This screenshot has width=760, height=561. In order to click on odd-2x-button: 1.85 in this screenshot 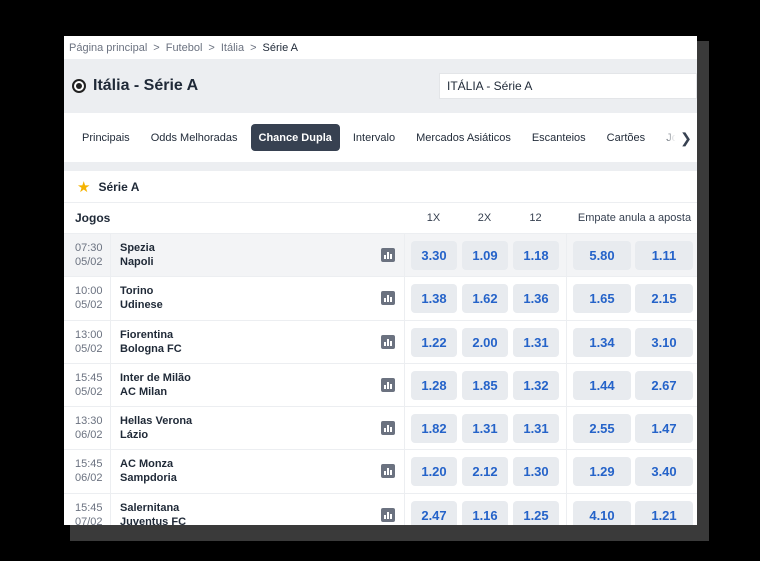, I will do `click(485, 385)`.